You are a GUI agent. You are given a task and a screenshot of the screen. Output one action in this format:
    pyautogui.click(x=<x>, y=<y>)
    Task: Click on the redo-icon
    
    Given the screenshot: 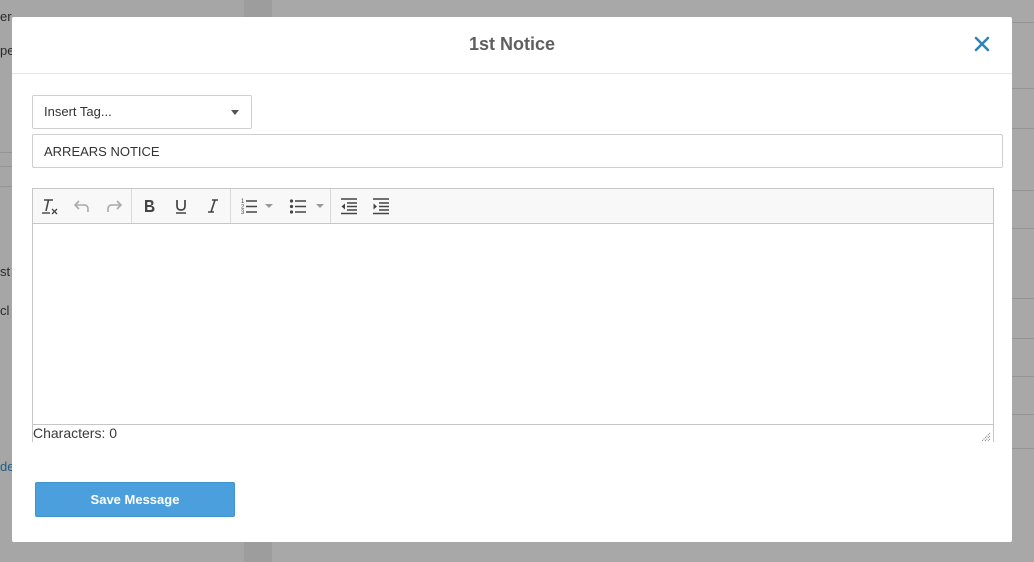 What is the action you would take?
    pyautogui.click(x=114, y=206)
    